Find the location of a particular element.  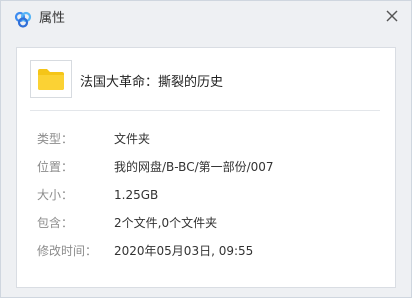

file-name: 法国大革命：撕裂的历史 is located at coordinates (152, 82).